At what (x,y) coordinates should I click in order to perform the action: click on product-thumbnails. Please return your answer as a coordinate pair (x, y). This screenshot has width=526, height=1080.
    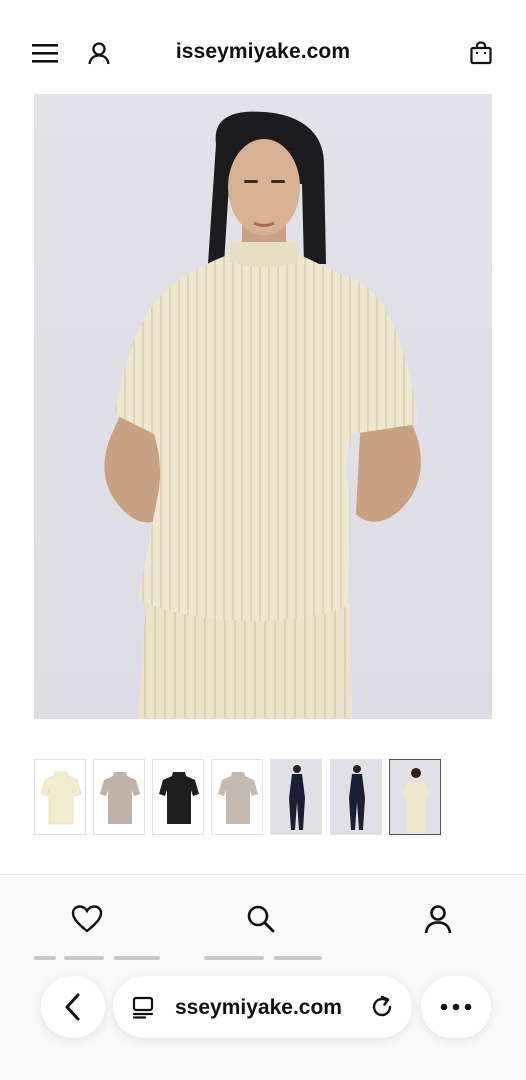
    Looking at the image, I should click on (239, 797).